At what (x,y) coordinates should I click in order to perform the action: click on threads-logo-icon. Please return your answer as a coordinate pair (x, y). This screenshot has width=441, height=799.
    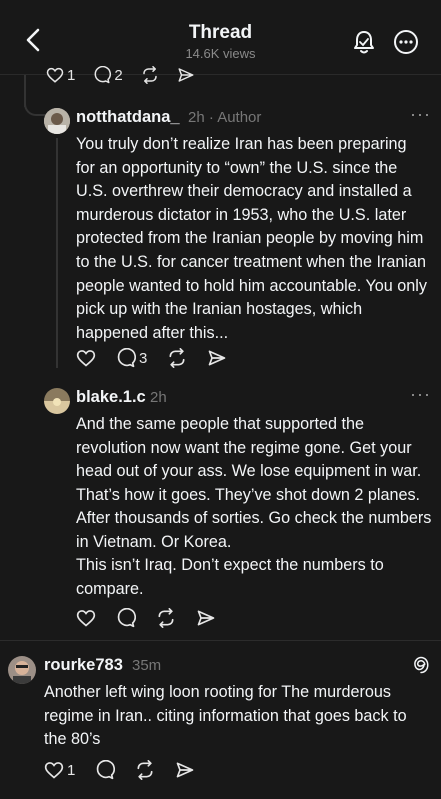
    Looking at the image, I should click on (421, 665).